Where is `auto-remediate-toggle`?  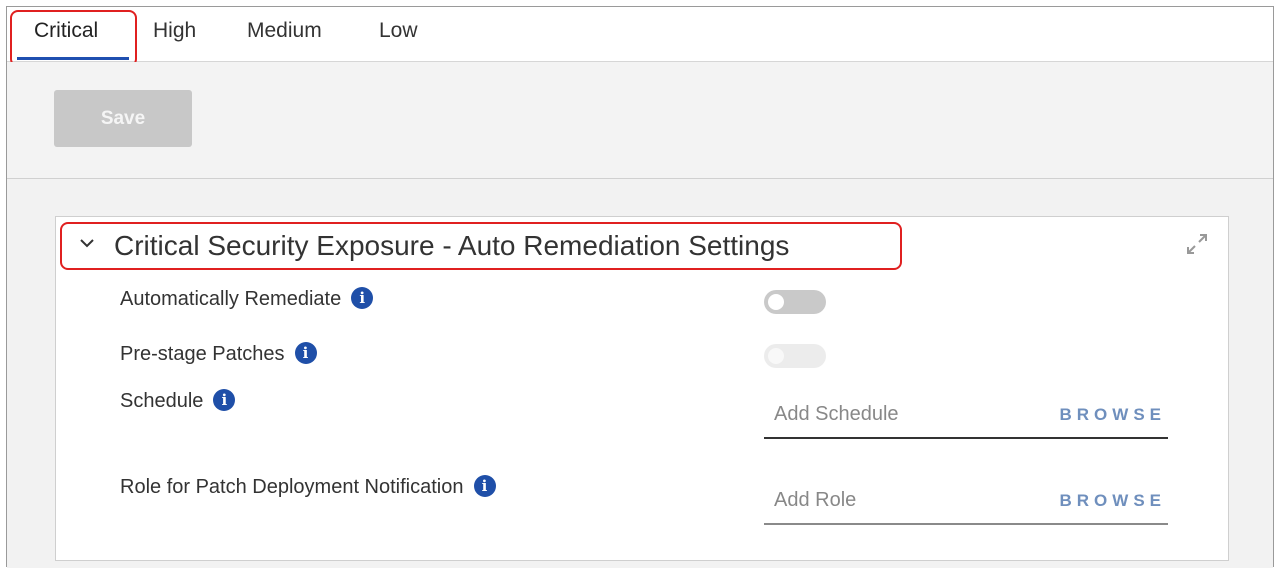 auto-remediate-toggle is located at coordinates (795, 302).